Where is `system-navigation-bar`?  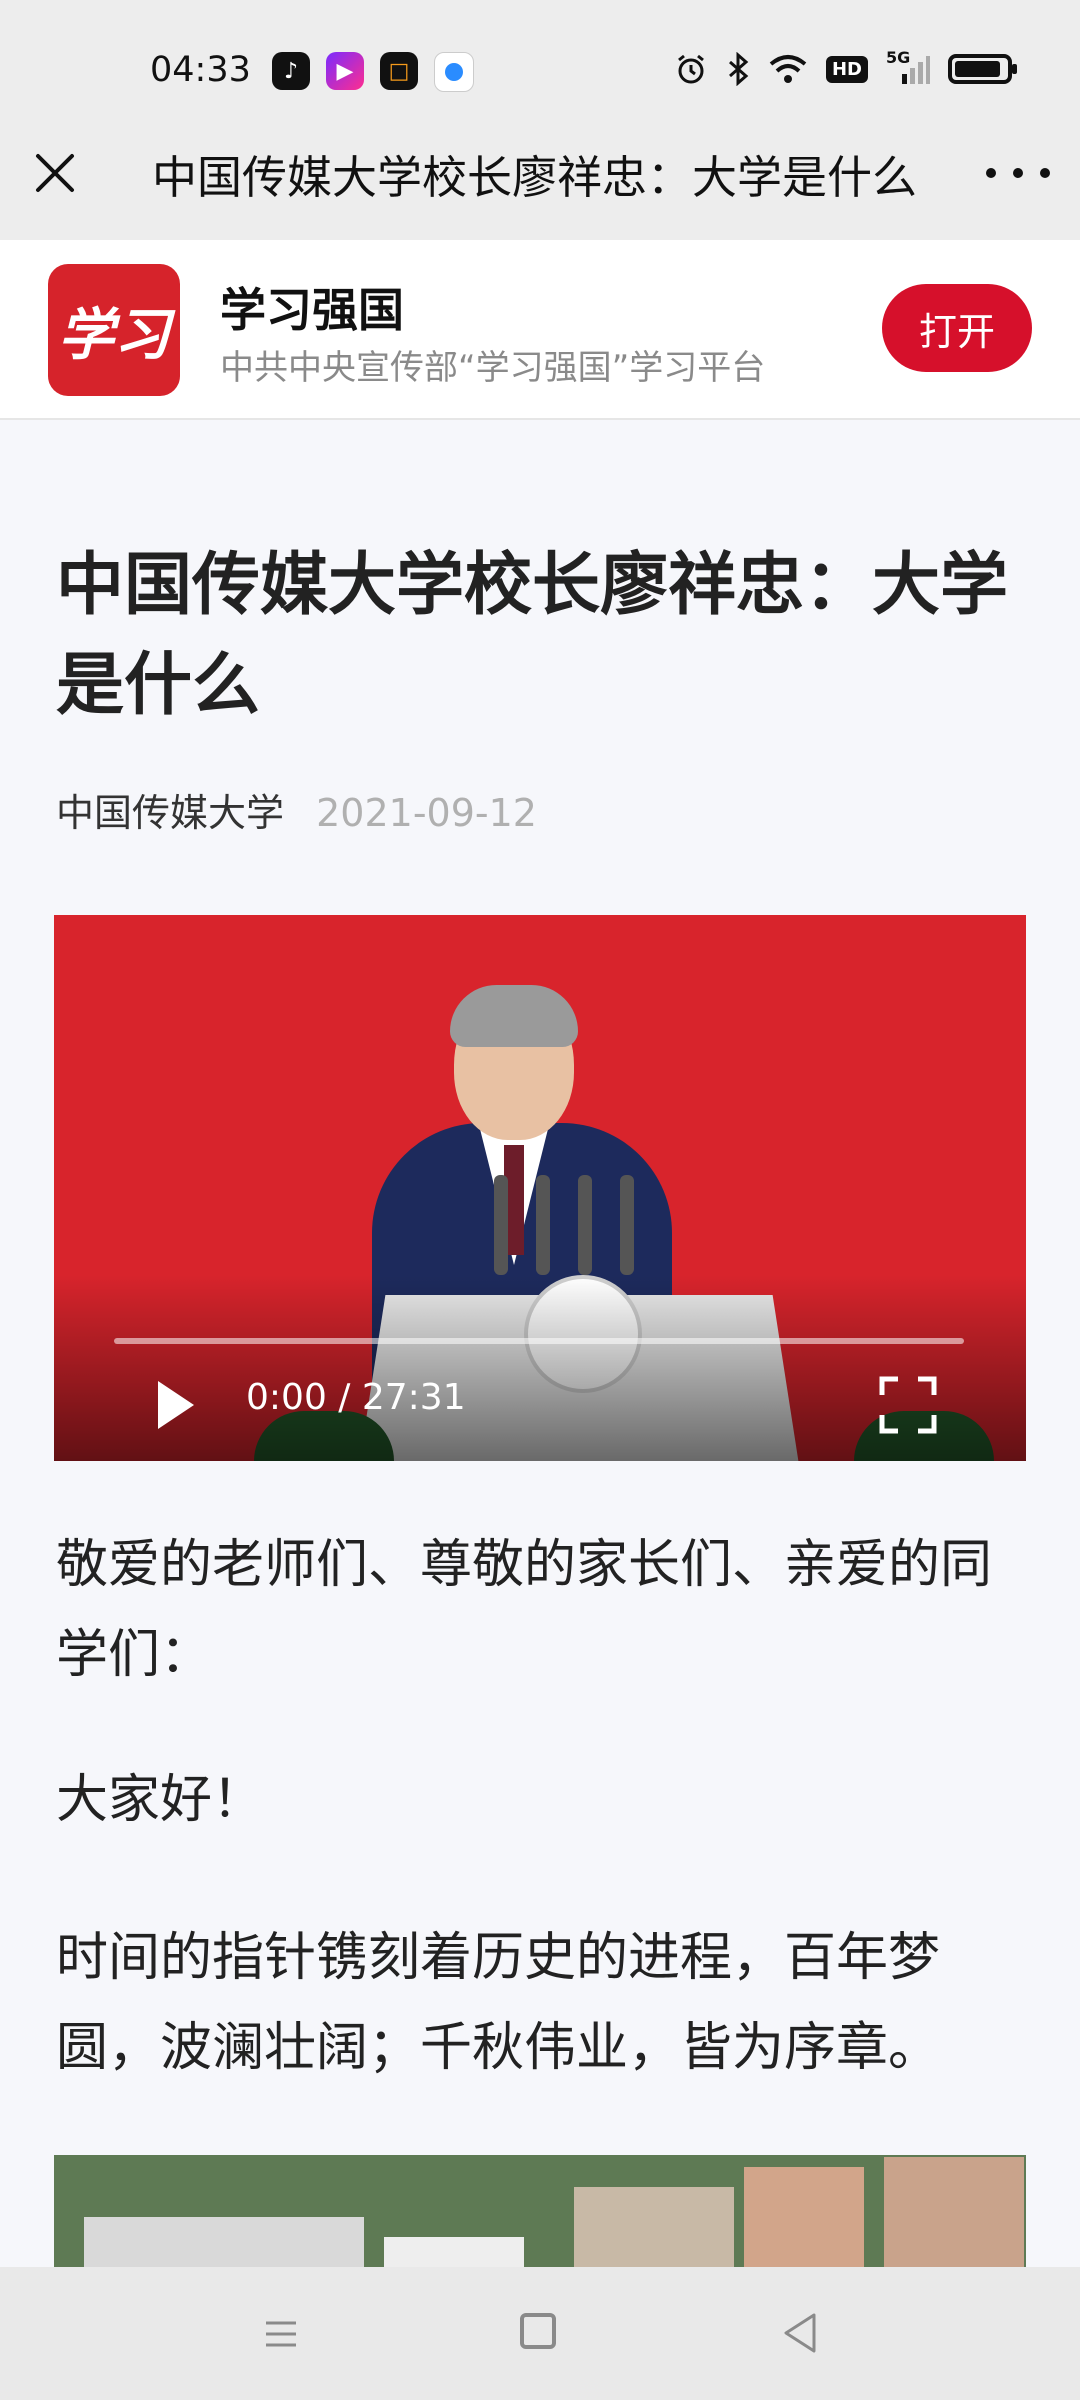
system-navigation-bar is located at coordinates (540, 2333).